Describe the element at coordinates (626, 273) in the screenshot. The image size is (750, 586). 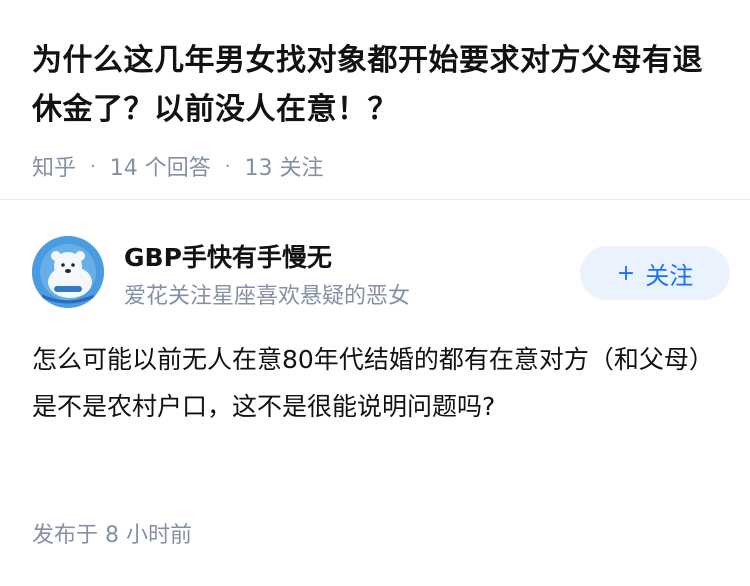
I see `plus-icon: +` at that location.